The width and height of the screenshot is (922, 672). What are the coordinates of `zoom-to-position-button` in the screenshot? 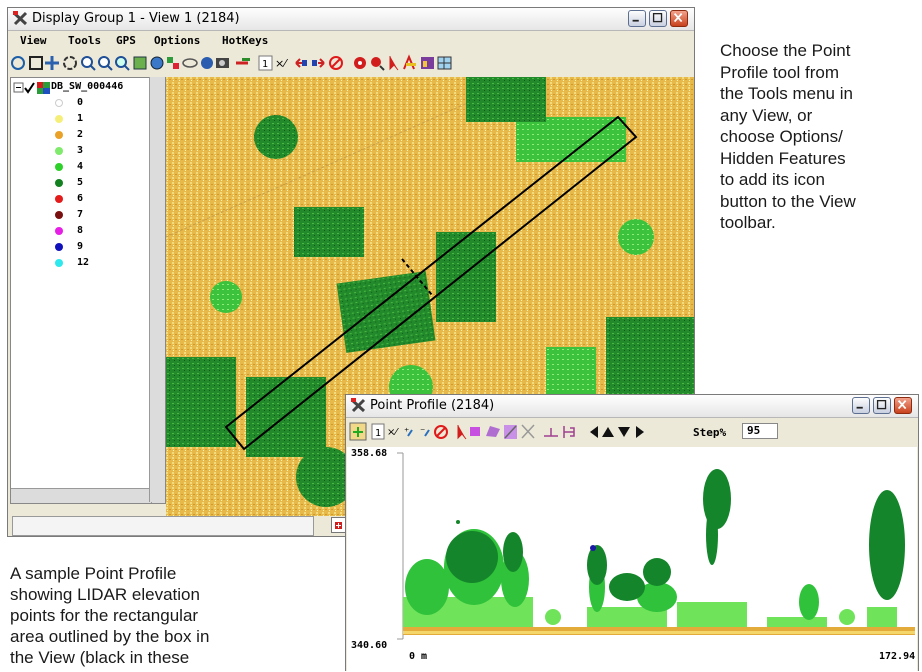 It's located at (338, 525).